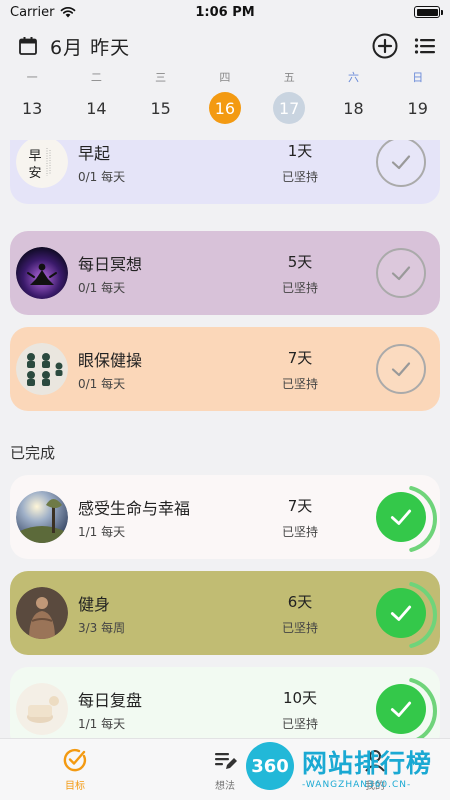 The width and height of the screenshot is (450, 800). What do you see at coordinates (225, 369) in the screenshot?
I see `habit-card-eye-exercise: 眼保健操 0/1 每天 7天 已坚持` at bounding box center [225, 369].